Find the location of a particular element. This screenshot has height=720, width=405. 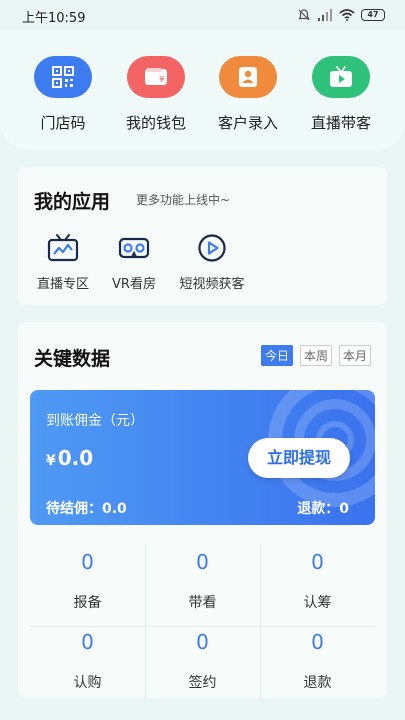

quick-action-live-selling: 直播带客 is located at coordinates (341, 94).